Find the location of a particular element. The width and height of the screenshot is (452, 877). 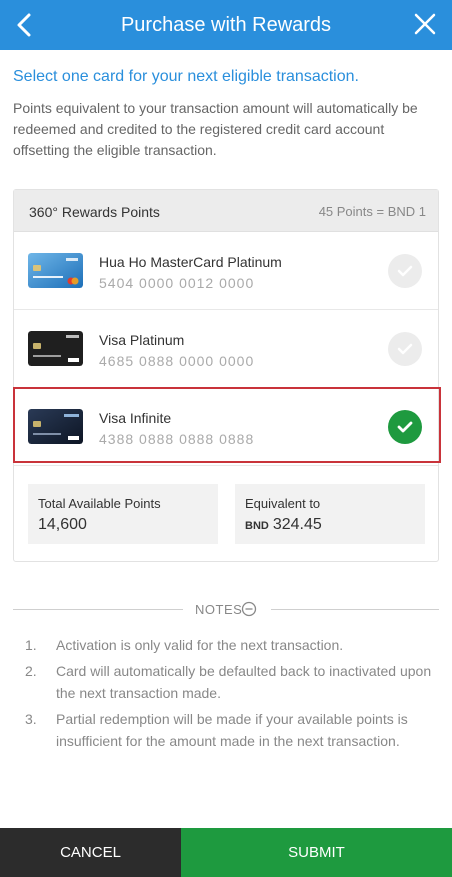

cancel-button: CANCEL is located at coordinates (90, 852).